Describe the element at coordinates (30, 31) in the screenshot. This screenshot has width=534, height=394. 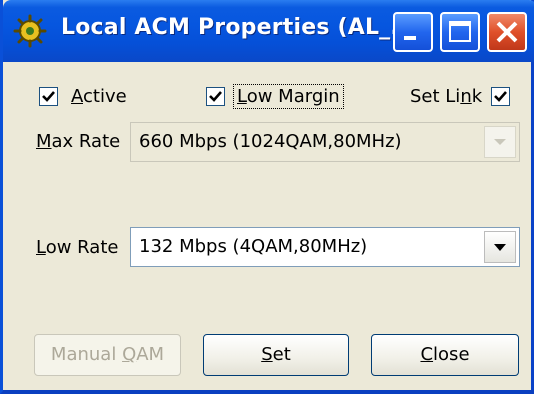
I see `gear-wrench-icon` at that location.